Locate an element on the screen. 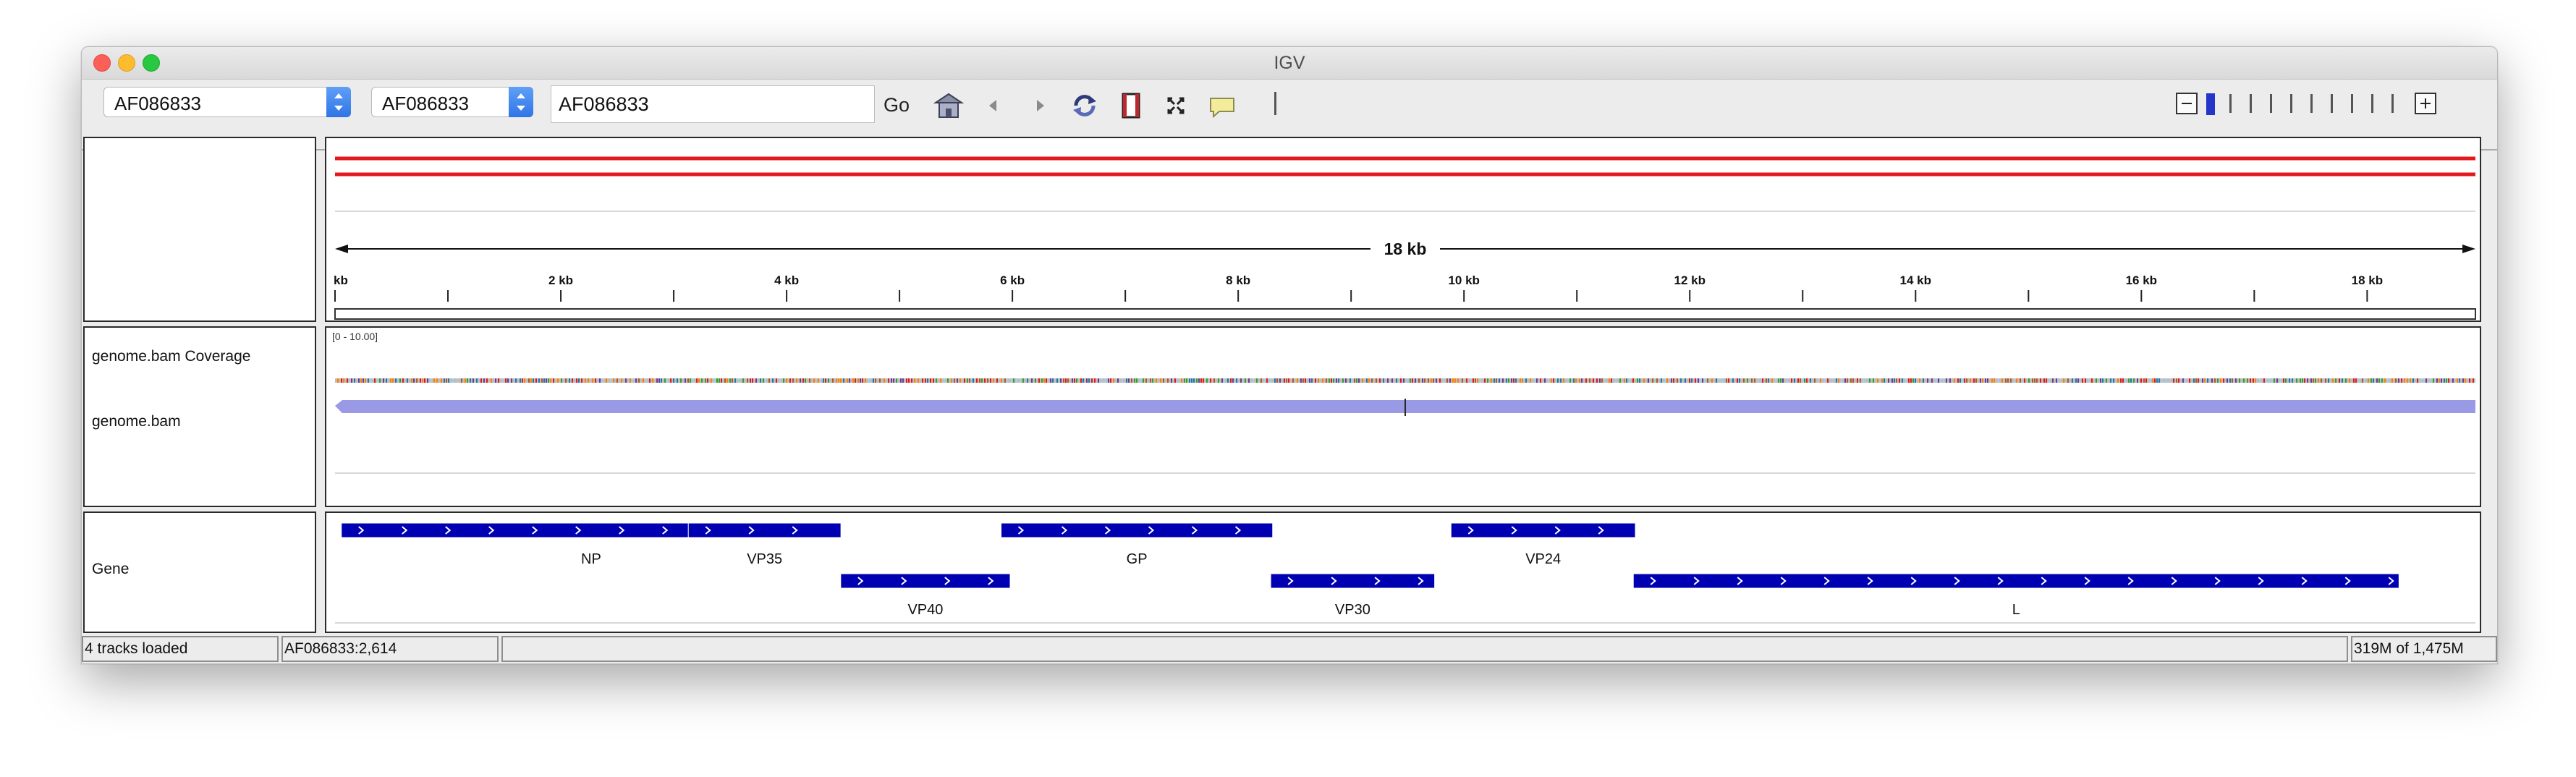 The height and width of the screenshot is (777, 2576). gene-feature-vp35: VP35 is located at coordinates (764, 544).